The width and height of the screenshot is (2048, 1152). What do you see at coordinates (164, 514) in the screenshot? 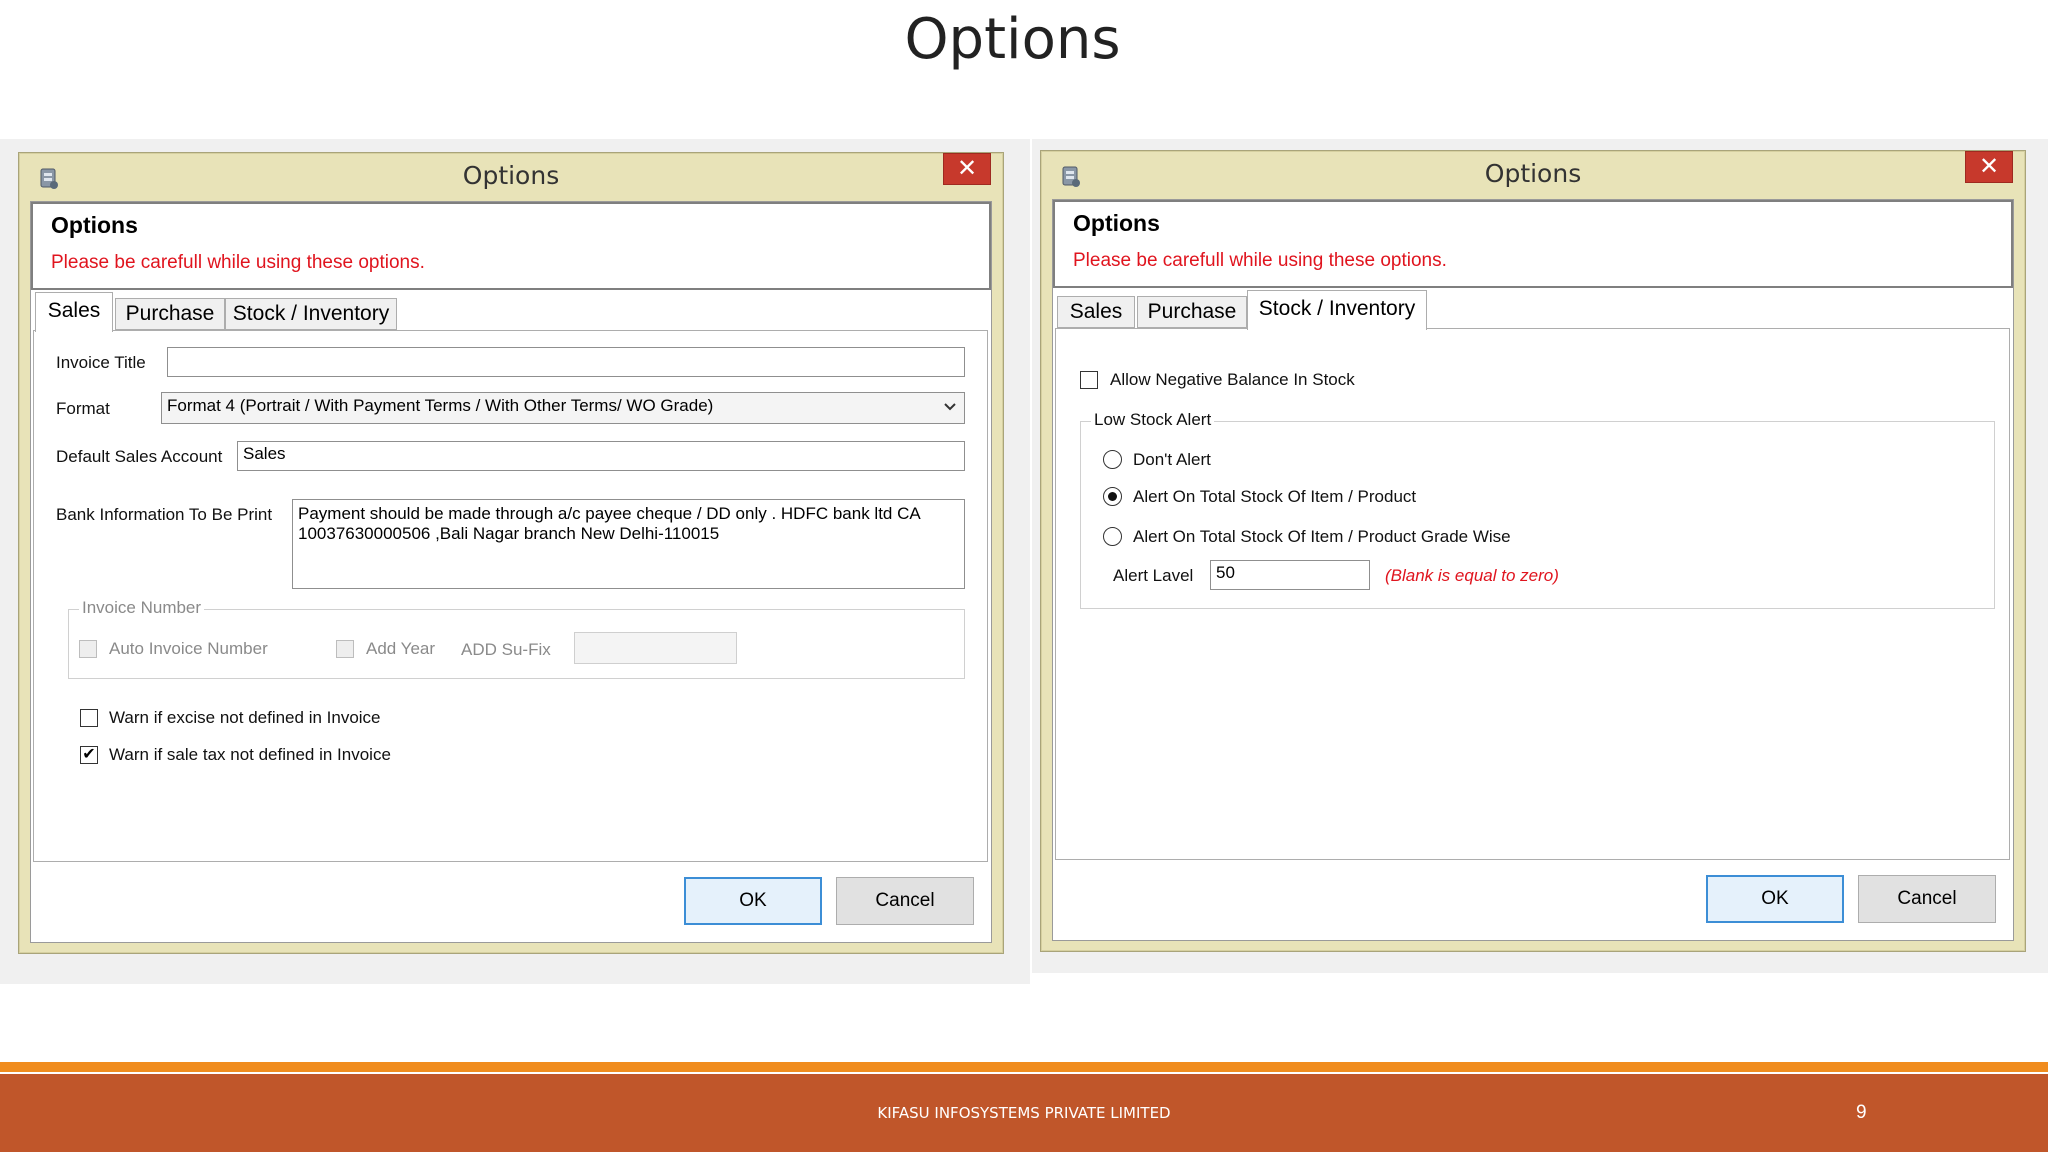
I see `bank-info-label: Bank Information To Be Print` at bounding box center [164, 514].